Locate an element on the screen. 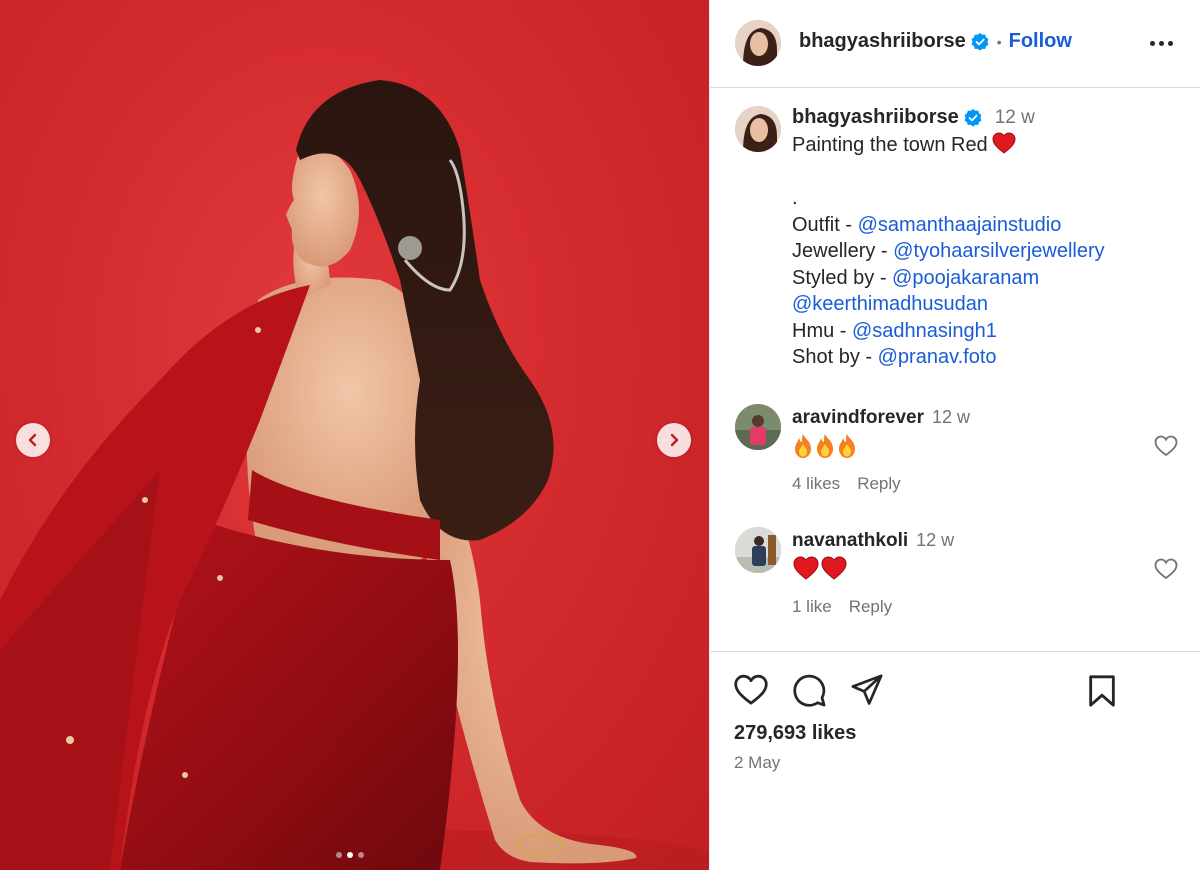 This screenshot has width=1200, height=870. caption-avatar is located at coordinates (758, 129).